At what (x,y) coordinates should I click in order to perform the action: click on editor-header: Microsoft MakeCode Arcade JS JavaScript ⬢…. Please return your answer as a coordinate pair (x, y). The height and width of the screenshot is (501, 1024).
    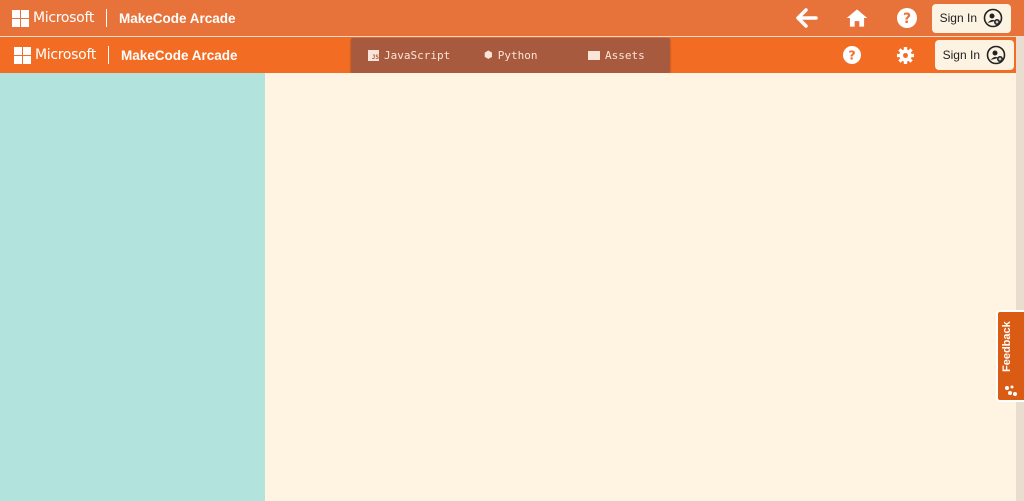
    Looking at the image, I should click on (508, 55).